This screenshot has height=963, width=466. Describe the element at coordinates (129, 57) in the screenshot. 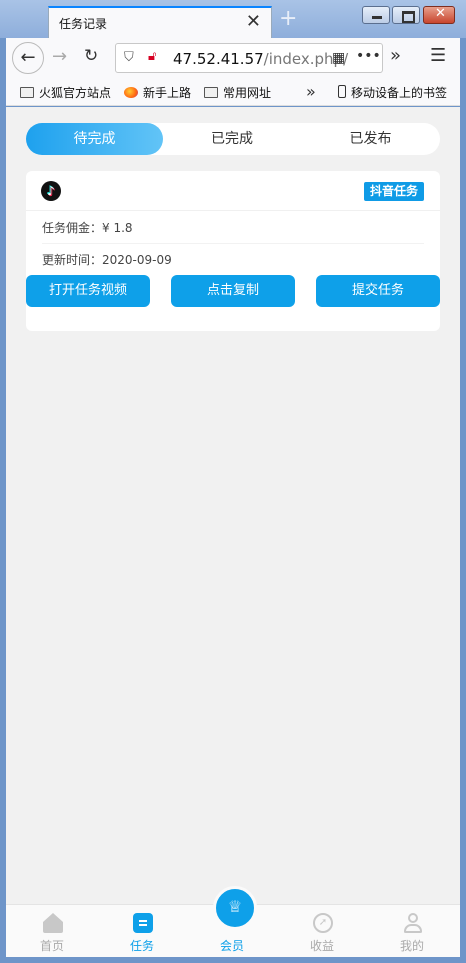

I see `shield-icon: ⛉` at that location.